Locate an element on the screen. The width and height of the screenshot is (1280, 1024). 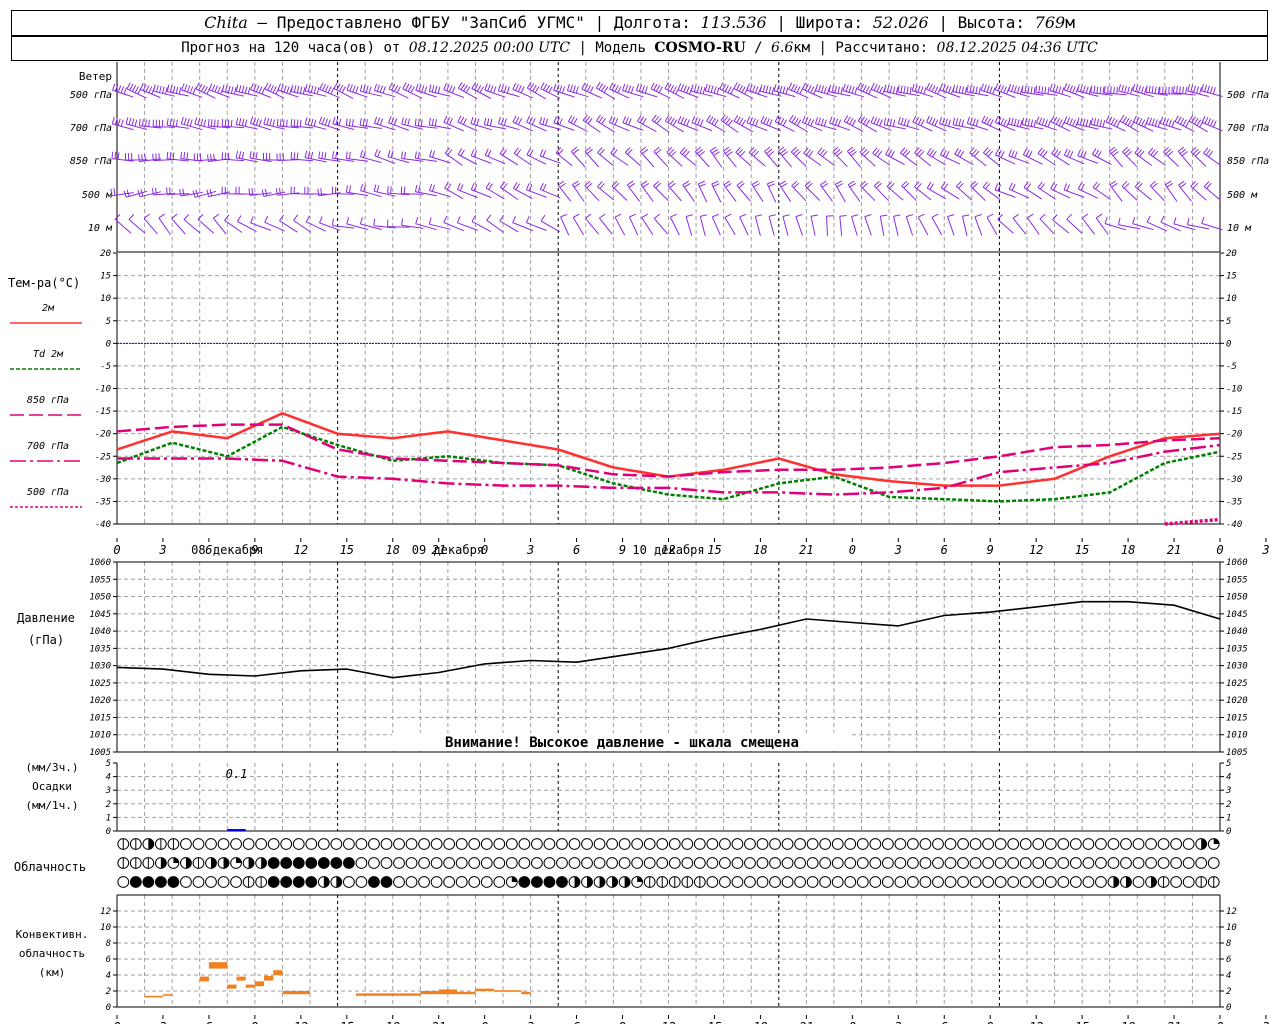
day-label: 08 декабря is located at coordinates (227, 550).